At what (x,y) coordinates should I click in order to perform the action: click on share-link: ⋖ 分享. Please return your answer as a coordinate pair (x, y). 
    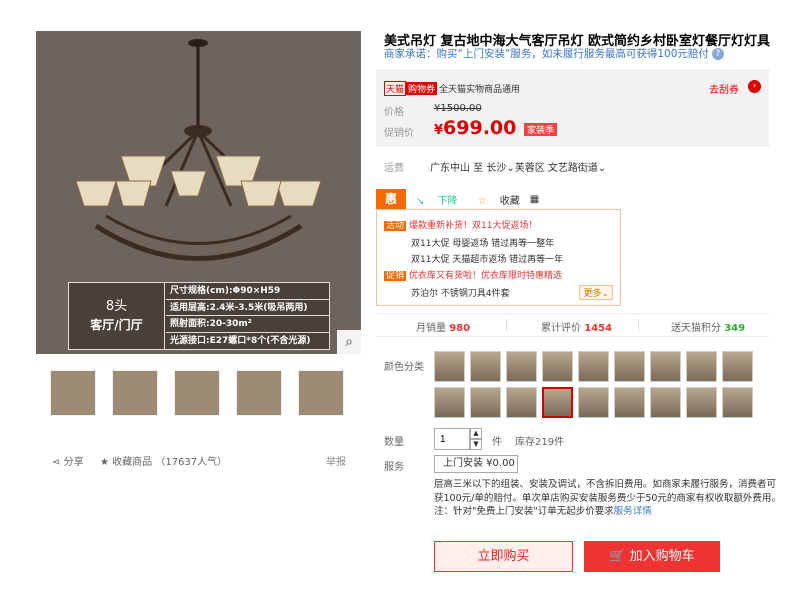
    Looking at the image, I should click on (68, 460).